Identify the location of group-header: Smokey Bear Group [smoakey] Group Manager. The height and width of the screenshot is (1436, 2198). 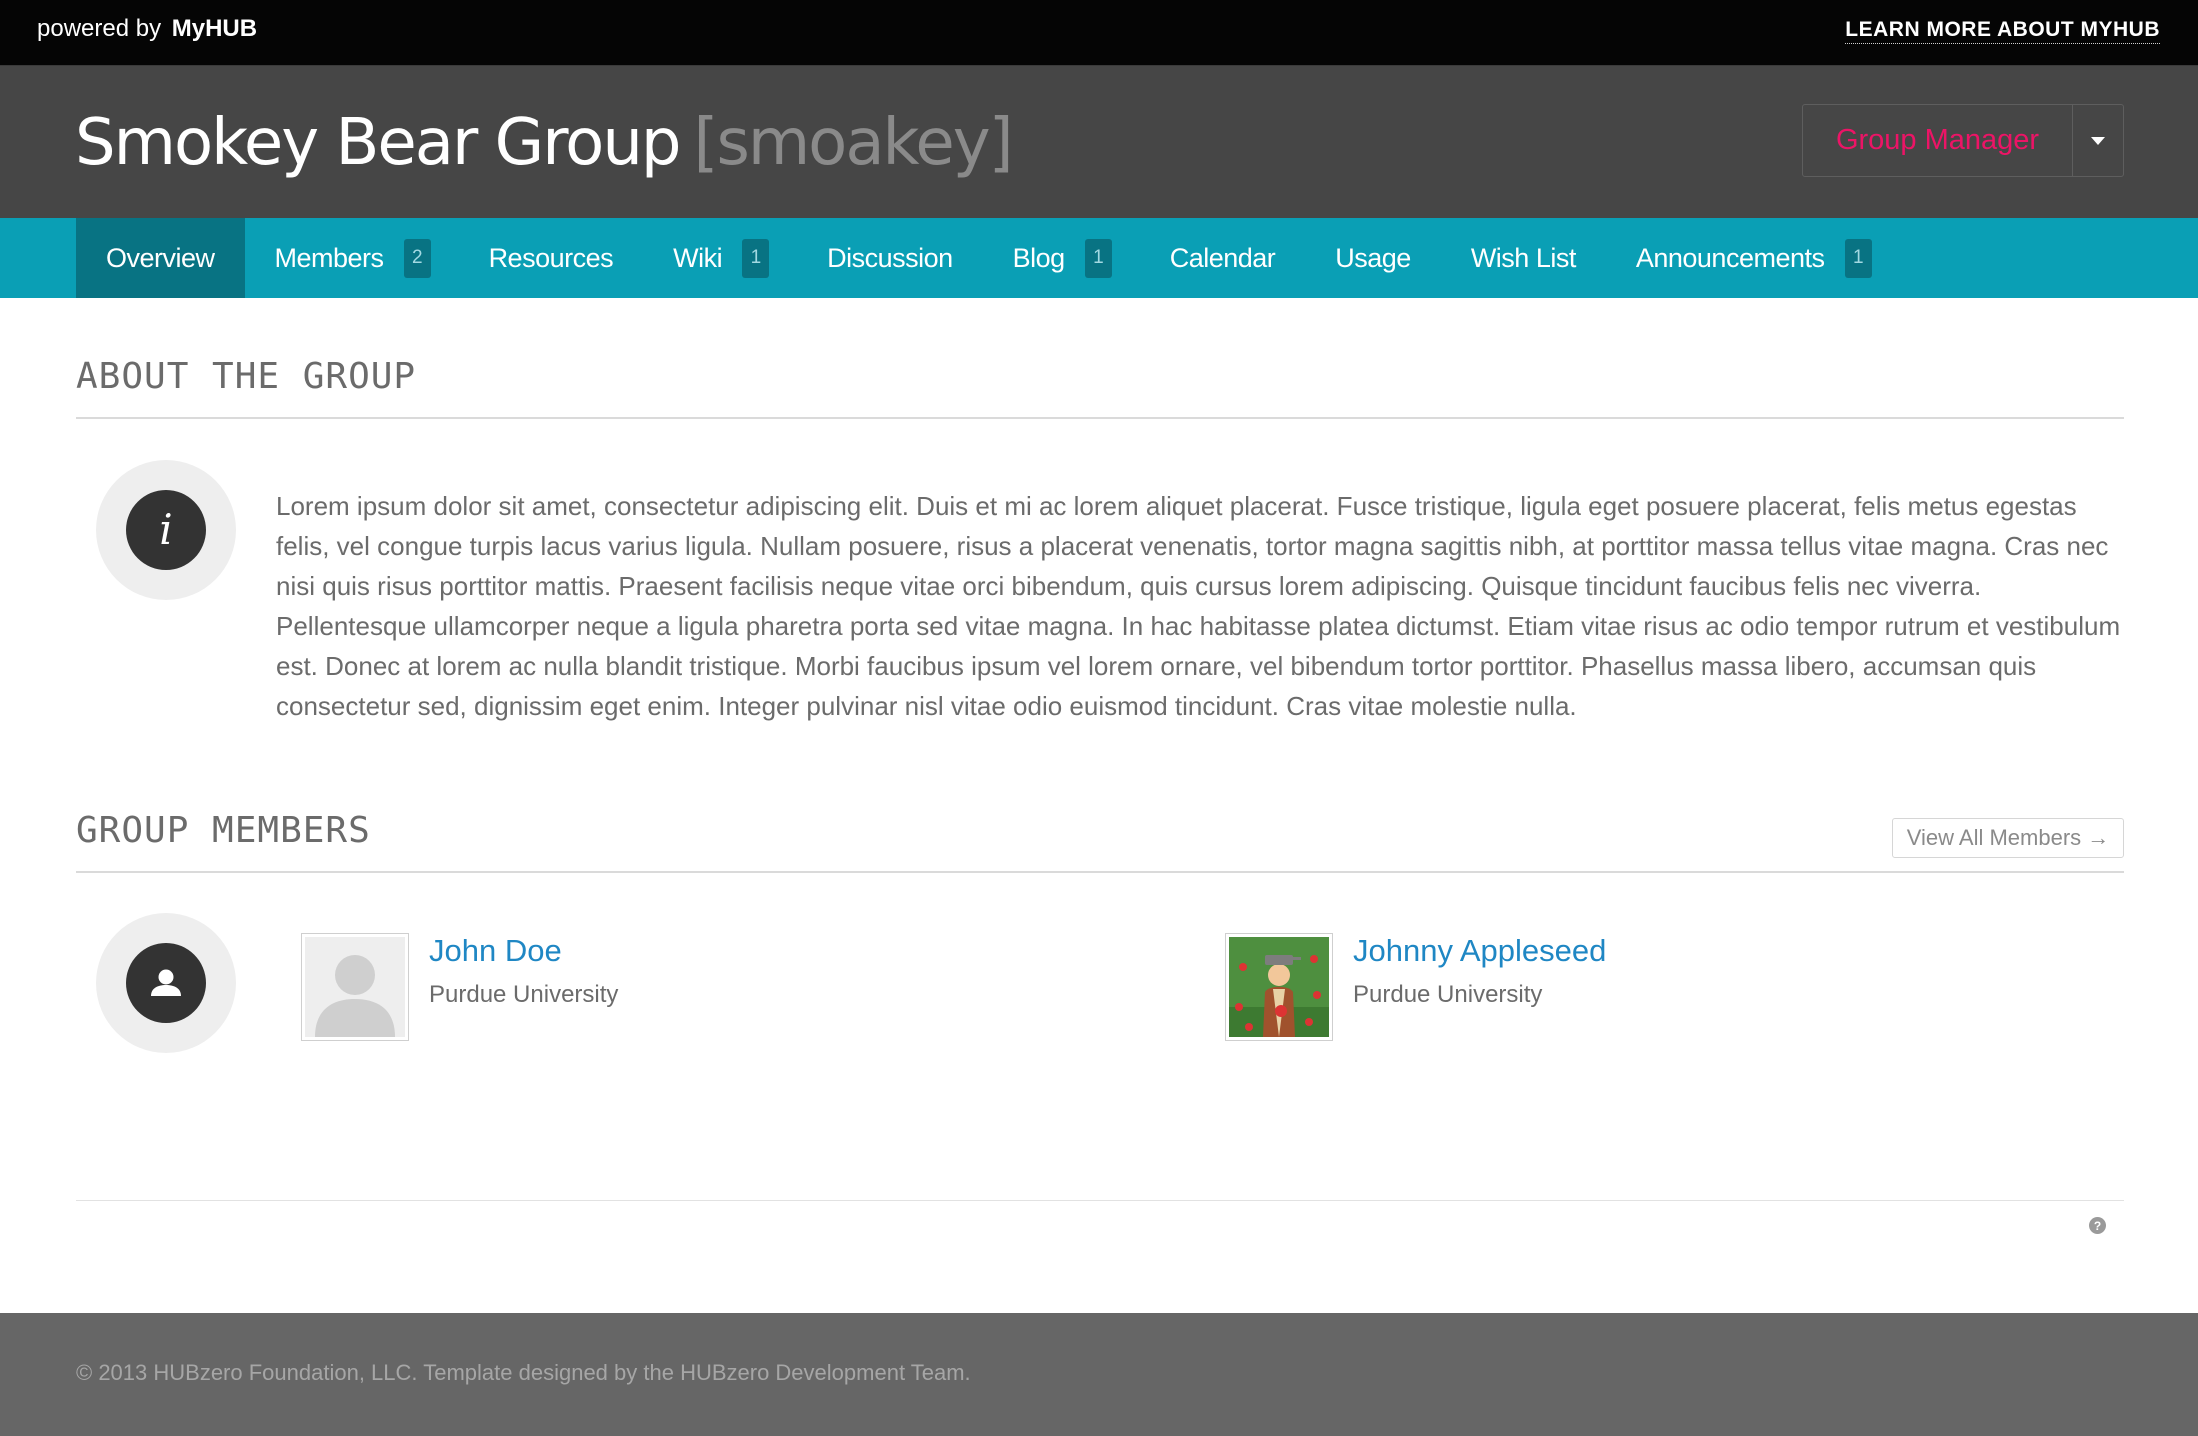
(1099, 142).